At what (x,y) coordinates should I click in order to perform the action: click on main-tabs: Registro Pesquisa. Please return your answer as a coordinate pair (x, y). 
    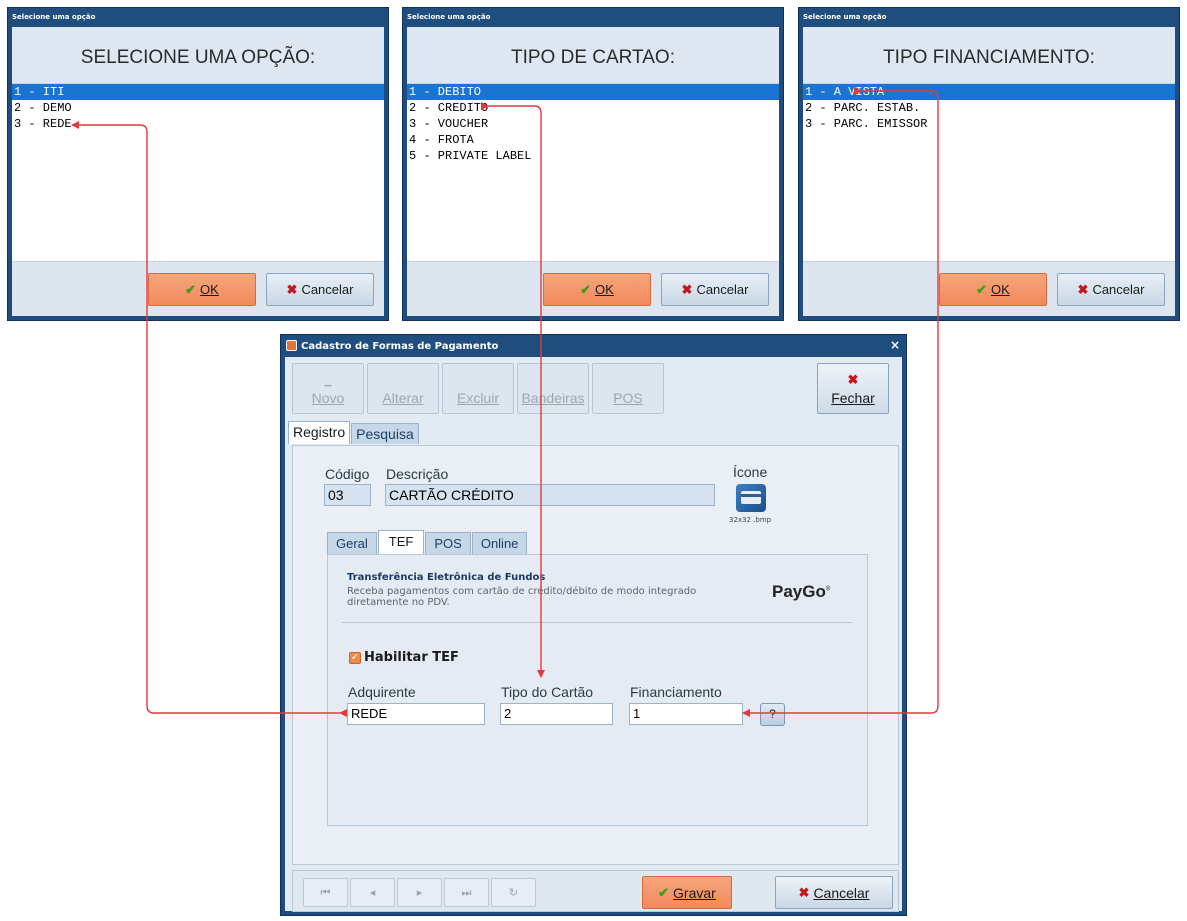
    Looking at the image, I should click on (354, 432).